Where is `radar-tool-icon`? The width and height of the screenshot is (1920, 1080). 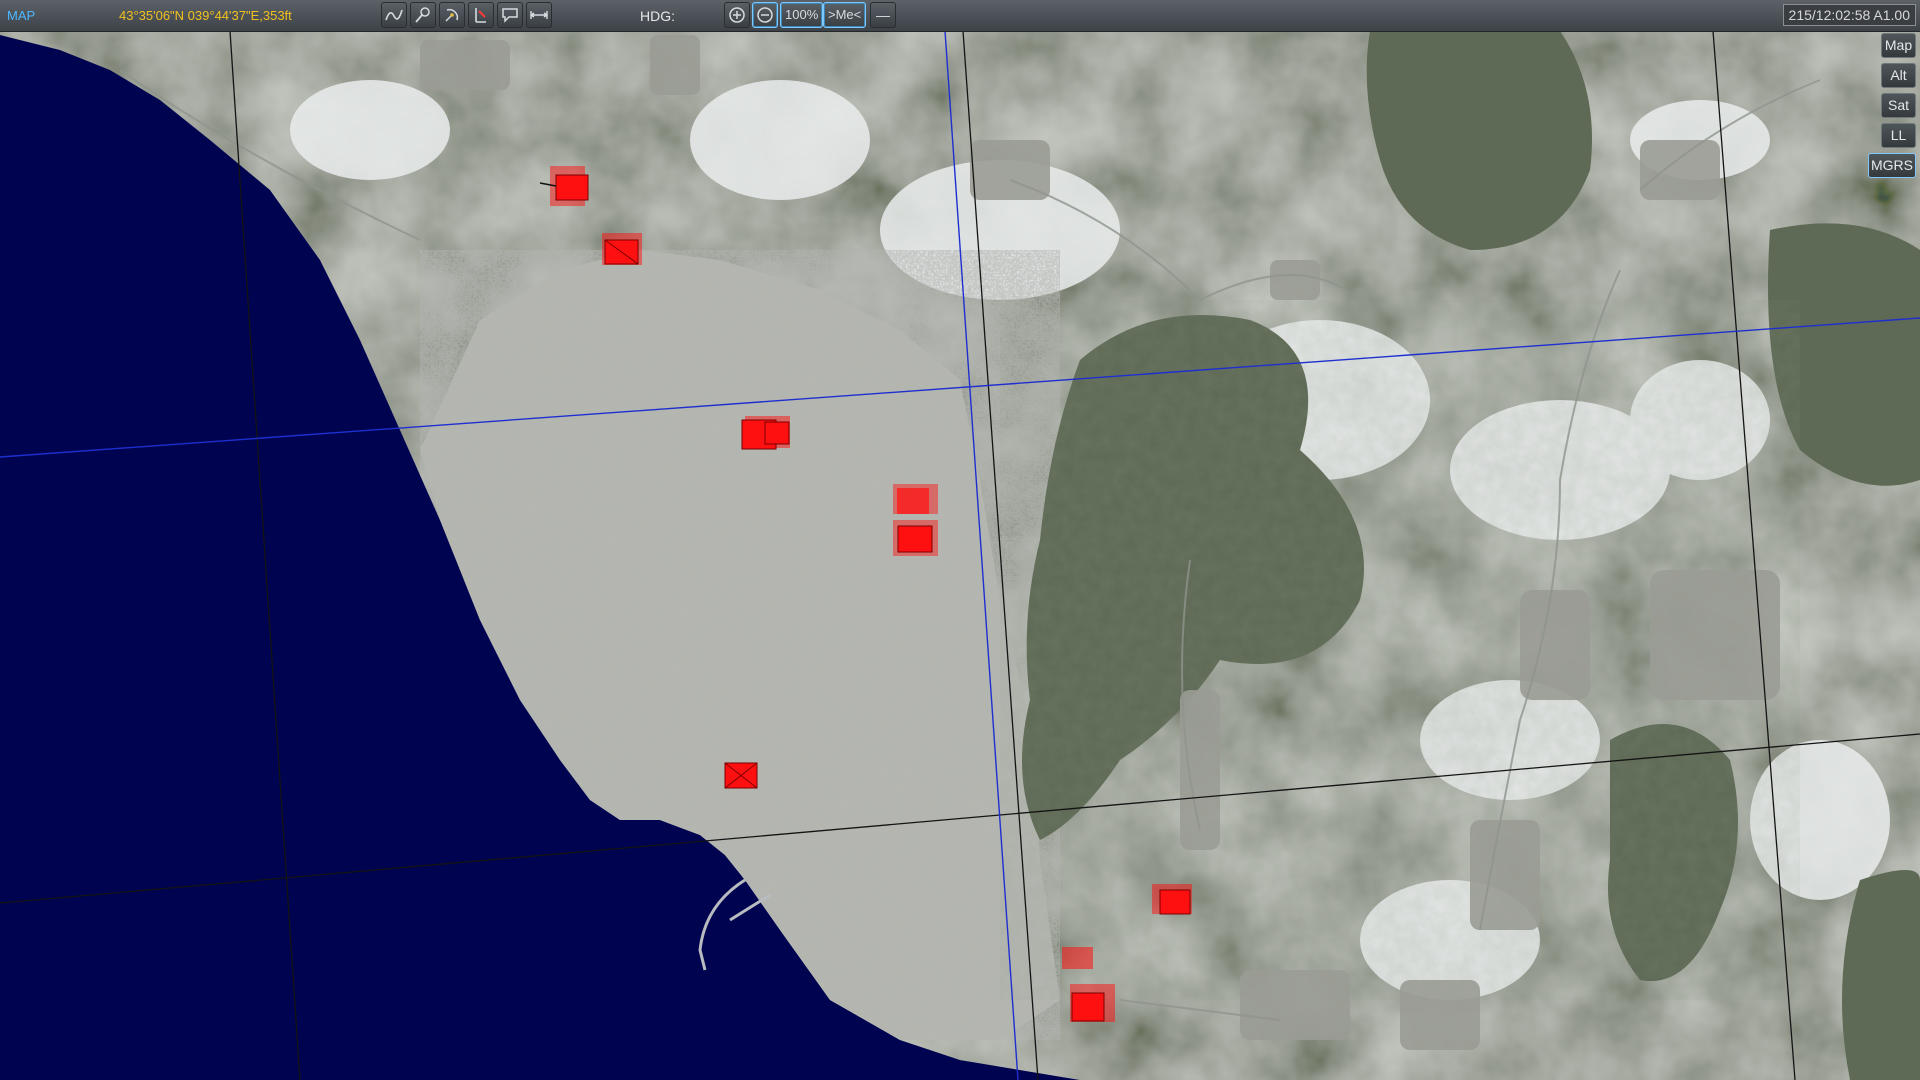 radar-tool-icon is located at coordinates (452, 15).